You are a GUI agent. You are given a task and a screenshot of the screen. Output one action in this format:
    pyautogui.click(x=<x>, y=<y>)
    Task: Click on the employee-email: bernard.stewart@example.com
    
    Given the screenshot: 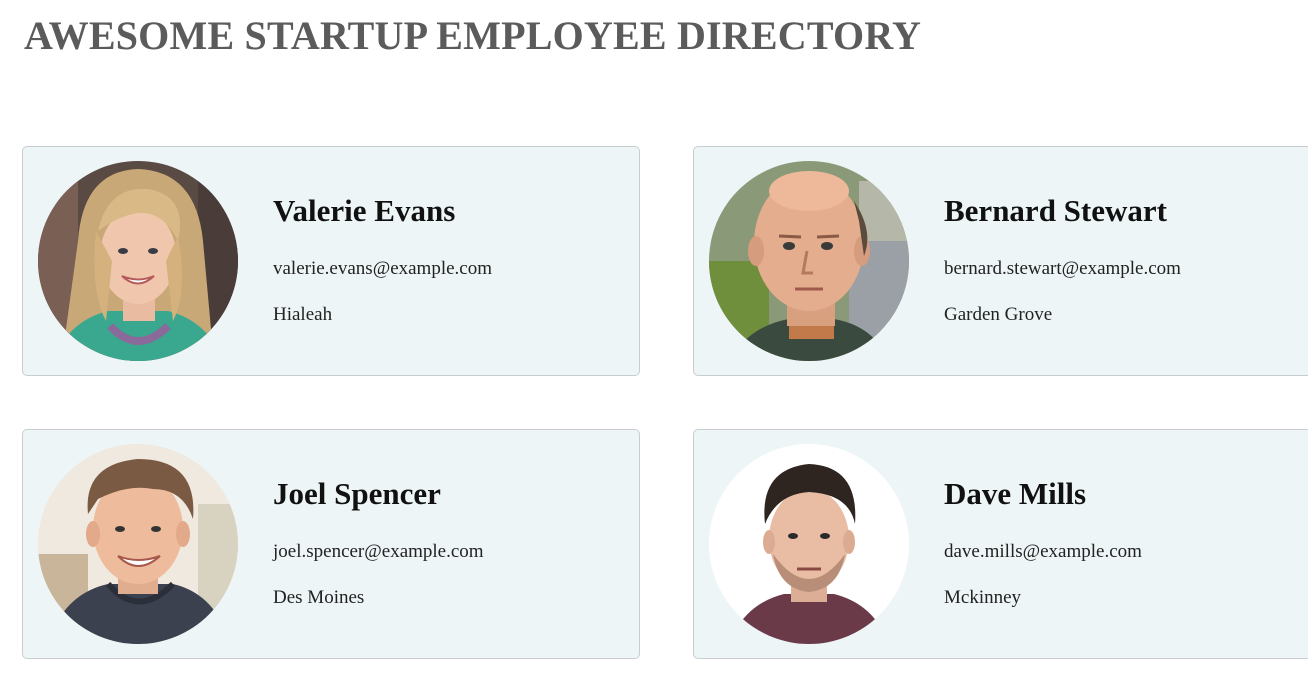 What is the action you would take?
    pyautogui.click(x=1062, y=268)
    